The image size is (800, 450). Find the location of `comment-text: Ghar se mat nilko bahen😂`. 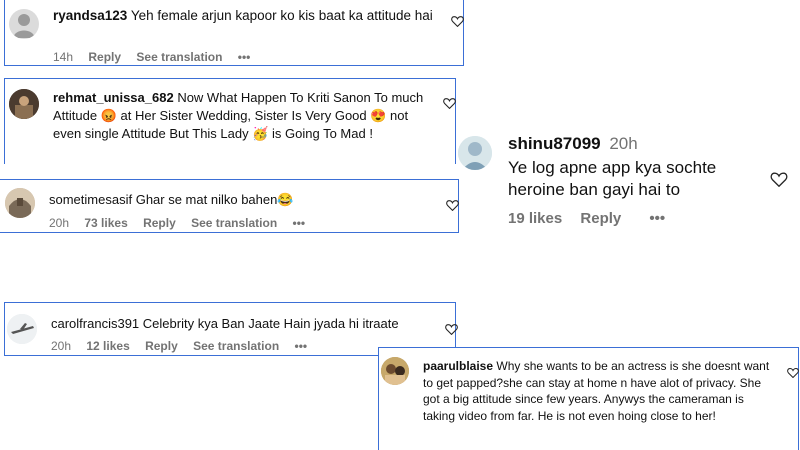

comment-text: Ghar se mat nilko bahen😂 is located at coordinates (214, 199).